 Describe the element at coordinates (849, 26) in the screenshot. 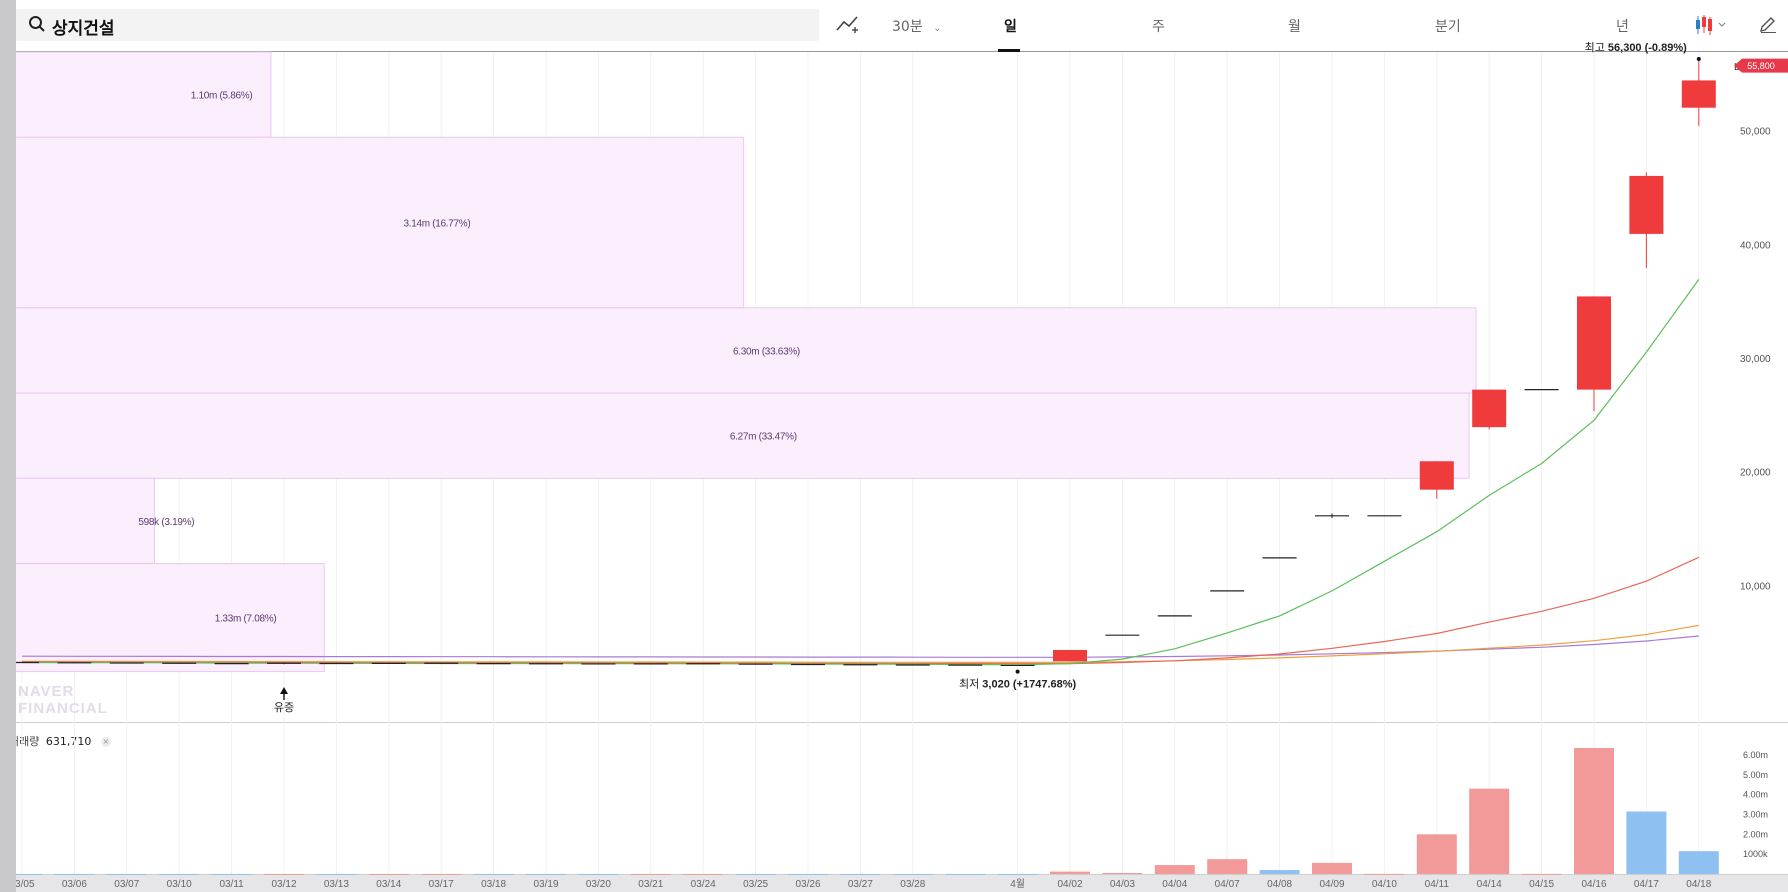

I see `indicator-add-icon` at that location.